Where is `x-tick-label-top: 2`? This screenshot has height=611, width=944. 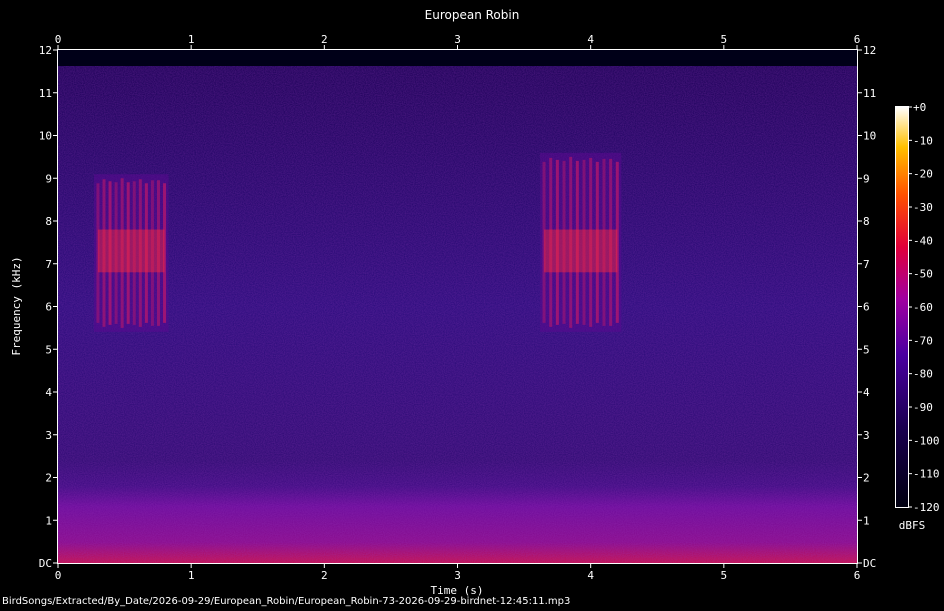
x-tick-label-top: 2 is located at coordinates (324, 39).